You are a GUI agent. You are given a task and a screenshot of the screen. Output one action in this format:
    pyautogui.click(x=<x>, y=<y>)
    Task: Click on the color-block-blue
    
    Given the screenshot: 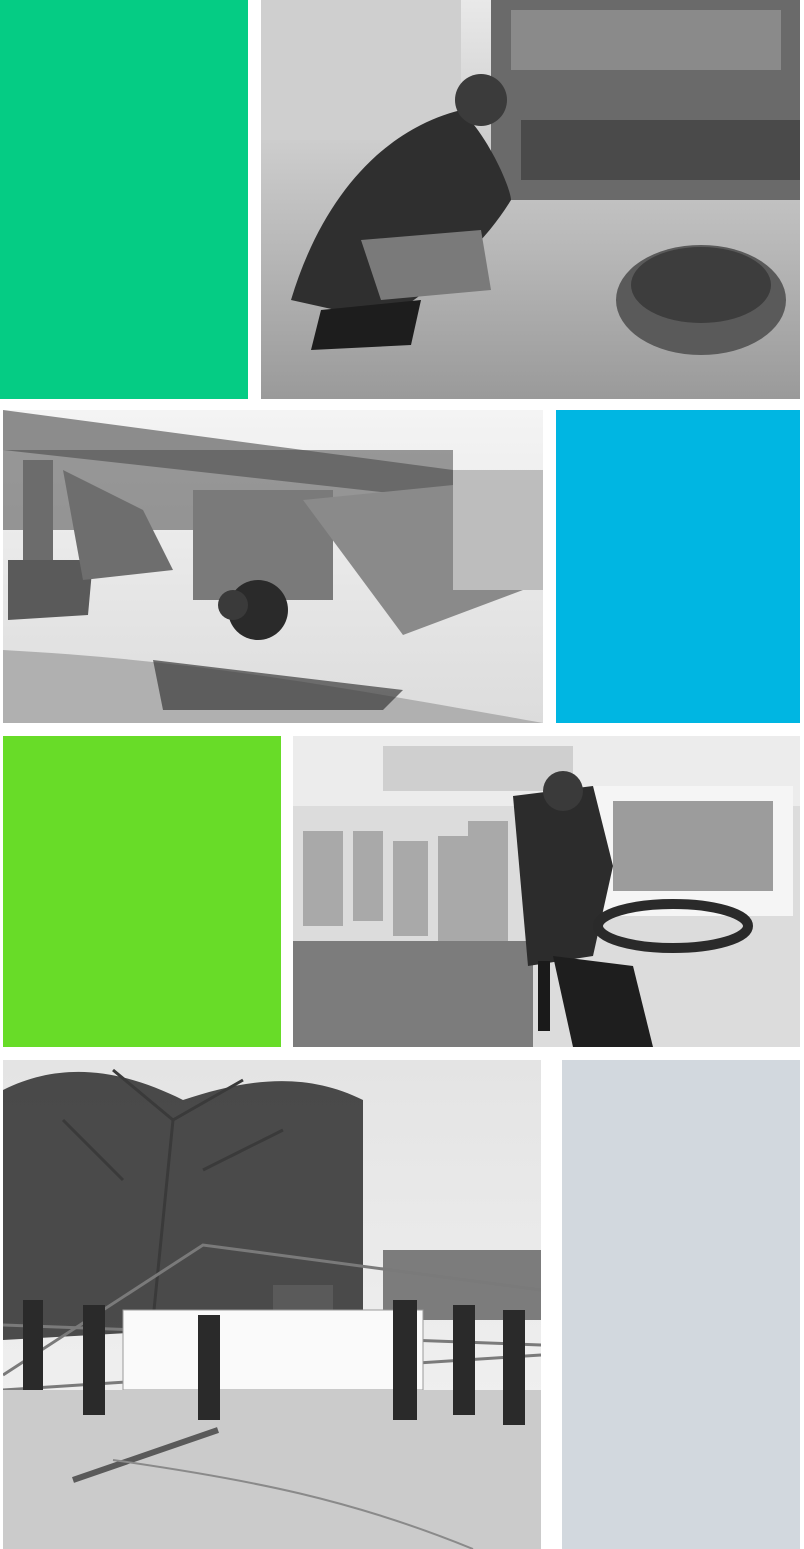 What is the action you would take?
    pyautogui.click(x=678, y=566)
    